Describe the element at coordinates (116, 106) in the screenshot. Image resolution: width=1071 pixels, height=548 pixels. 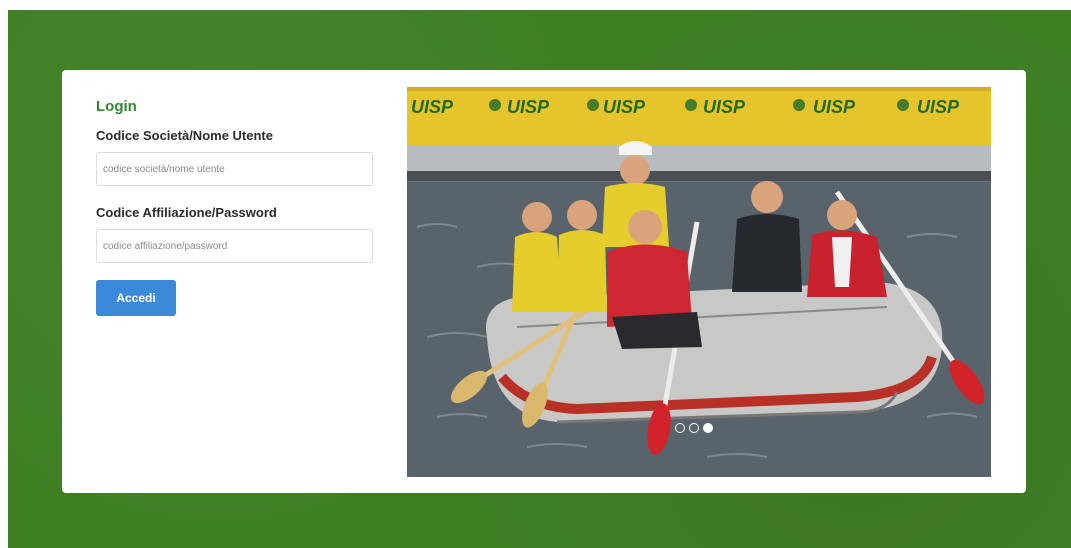
I see `login-title: Login` at that location.